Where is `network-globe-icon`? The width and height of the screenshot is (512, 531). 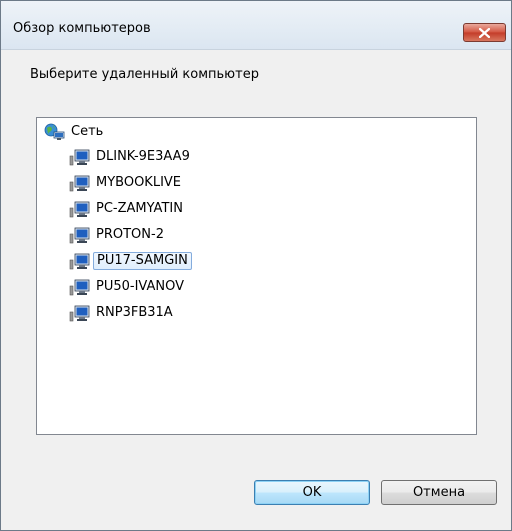
network-globe-icon is located at coordinates (56, 132).